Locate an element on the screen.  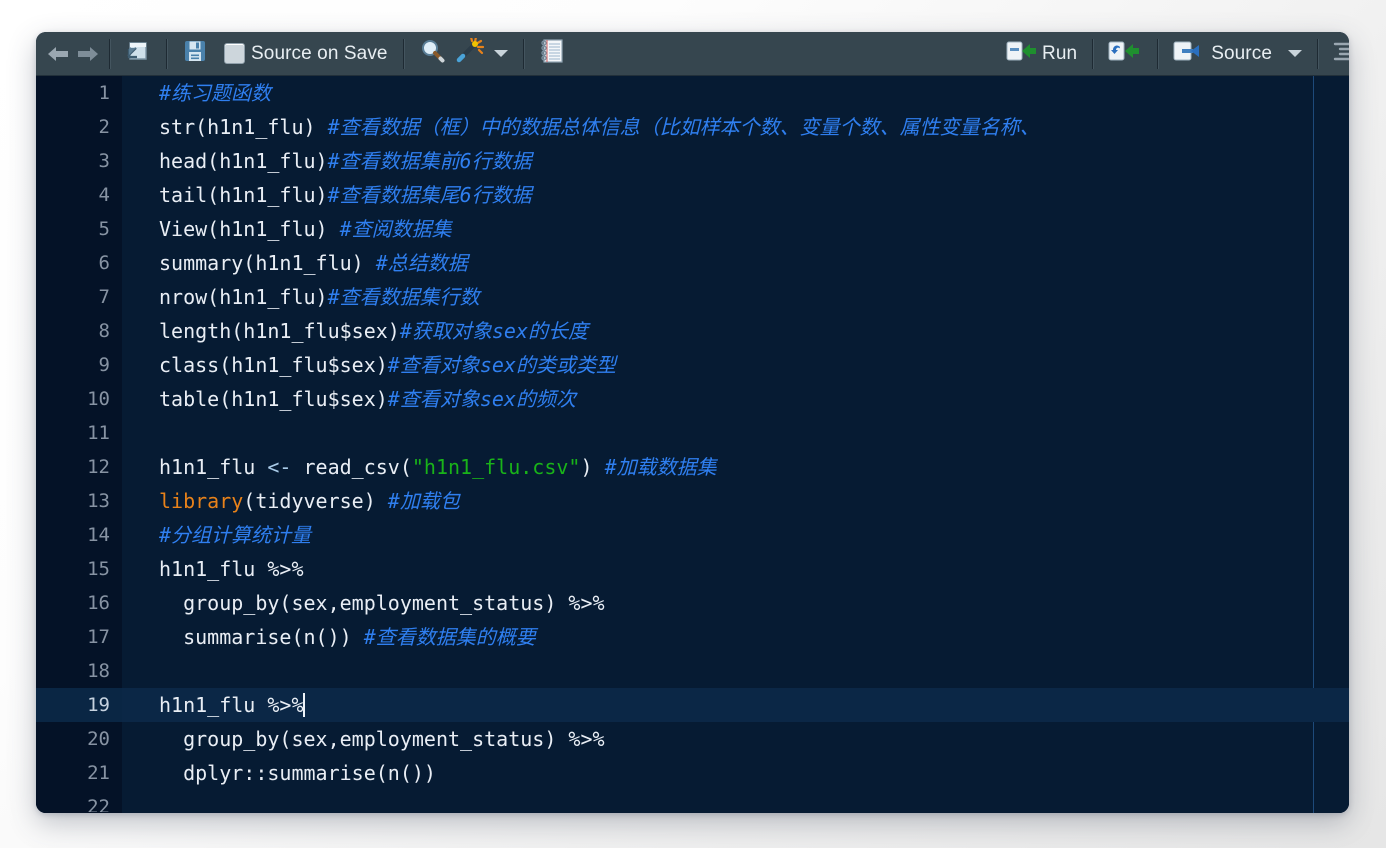
compile-report-button is located at coordinates (552, 54).